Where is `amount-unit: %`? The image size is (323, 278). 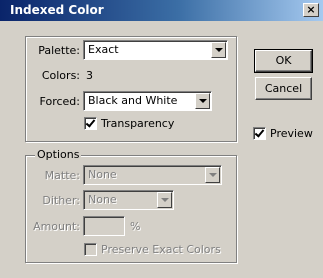 amount-unit: % is located at coordinates (135, 226).